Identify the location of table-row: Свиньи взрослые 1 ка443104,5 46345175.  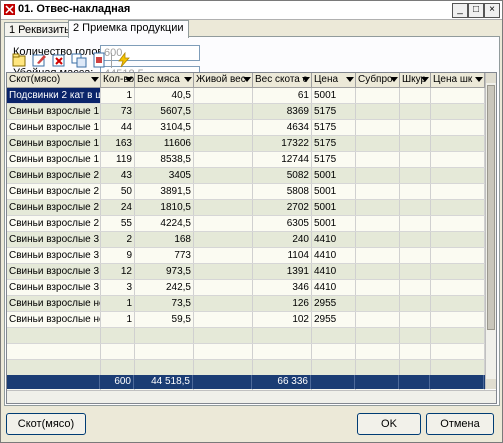
(246, 128).